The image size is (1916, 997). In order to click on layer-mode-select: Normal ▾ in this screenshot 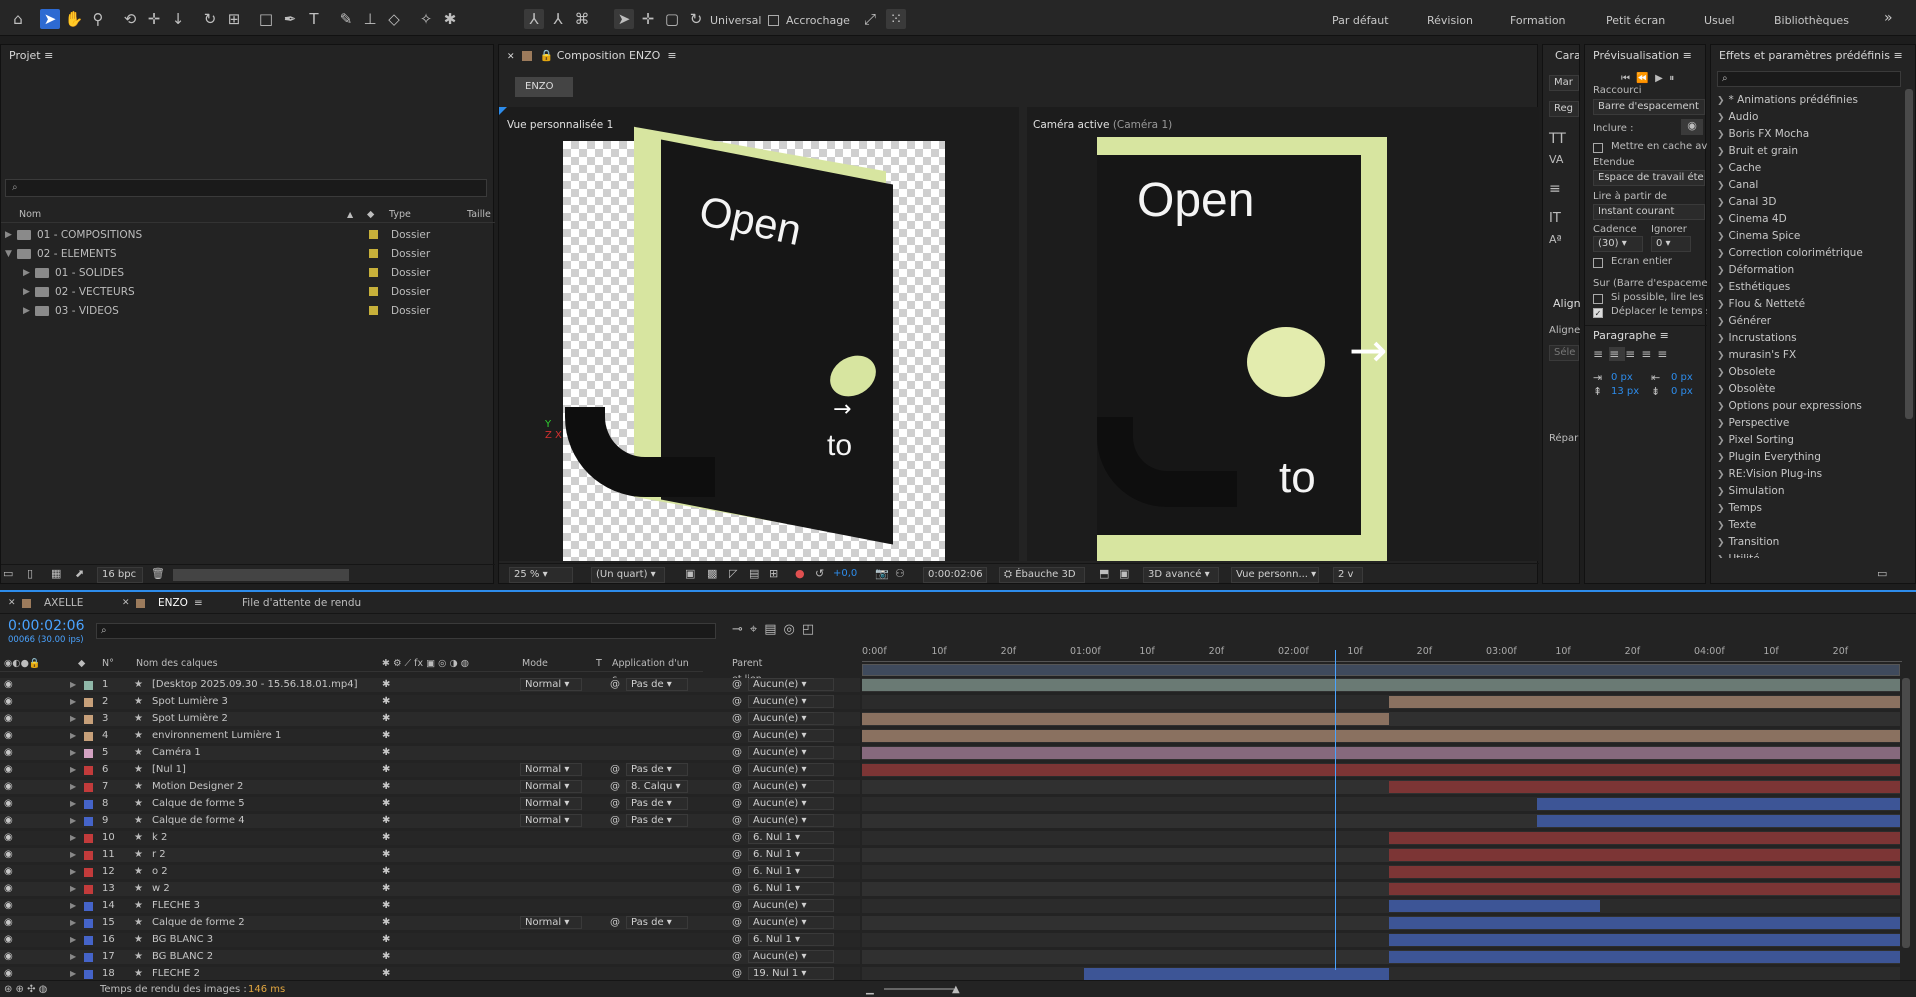, I will do `click(551, 820)`.